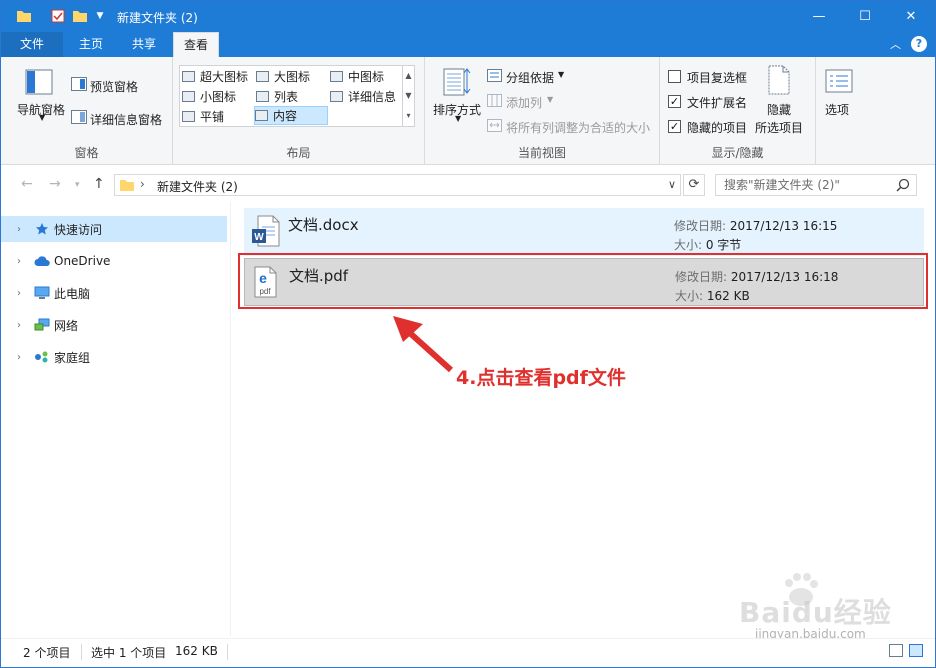 This screenshot has width=936, height=668. What do you see at coordinates (541, 153) in the screenshot?
I see `current-view-group-label: 当前视图` at bounding box center [541, 153].